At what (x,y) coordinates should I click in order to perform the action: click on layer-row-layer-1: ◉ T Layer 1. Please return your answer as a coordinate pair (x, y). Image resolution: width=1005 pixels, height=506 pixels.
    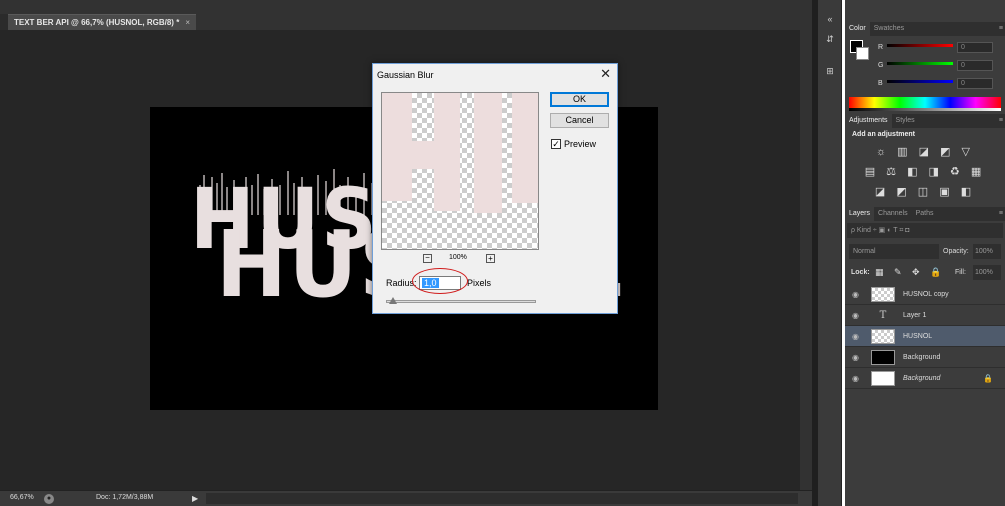
    Looking at the image, I should click on (925, 315).